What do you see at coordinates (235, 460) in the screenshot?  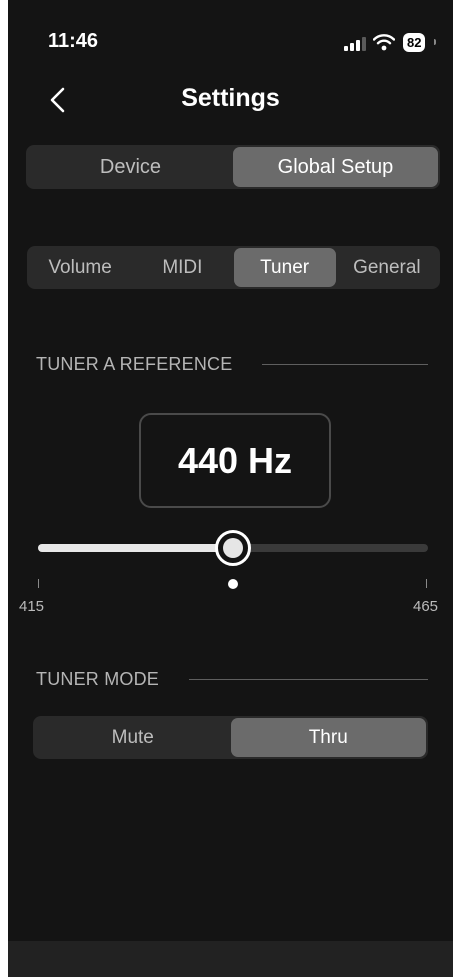 I see `tuner-reference-value: 440 Hz` at bounding box center [235, 460].